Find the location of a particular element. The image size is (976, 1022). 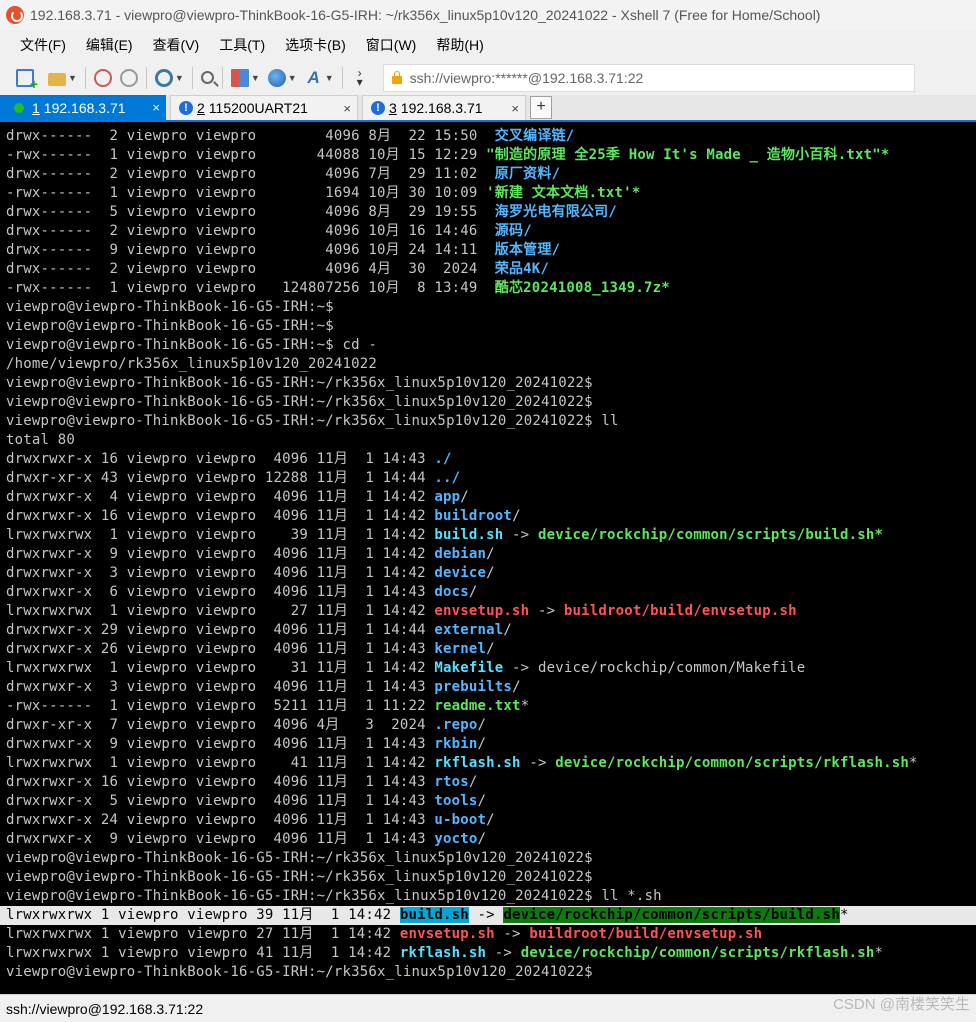

add-tab-button: + is located at coordinates (541, 107).